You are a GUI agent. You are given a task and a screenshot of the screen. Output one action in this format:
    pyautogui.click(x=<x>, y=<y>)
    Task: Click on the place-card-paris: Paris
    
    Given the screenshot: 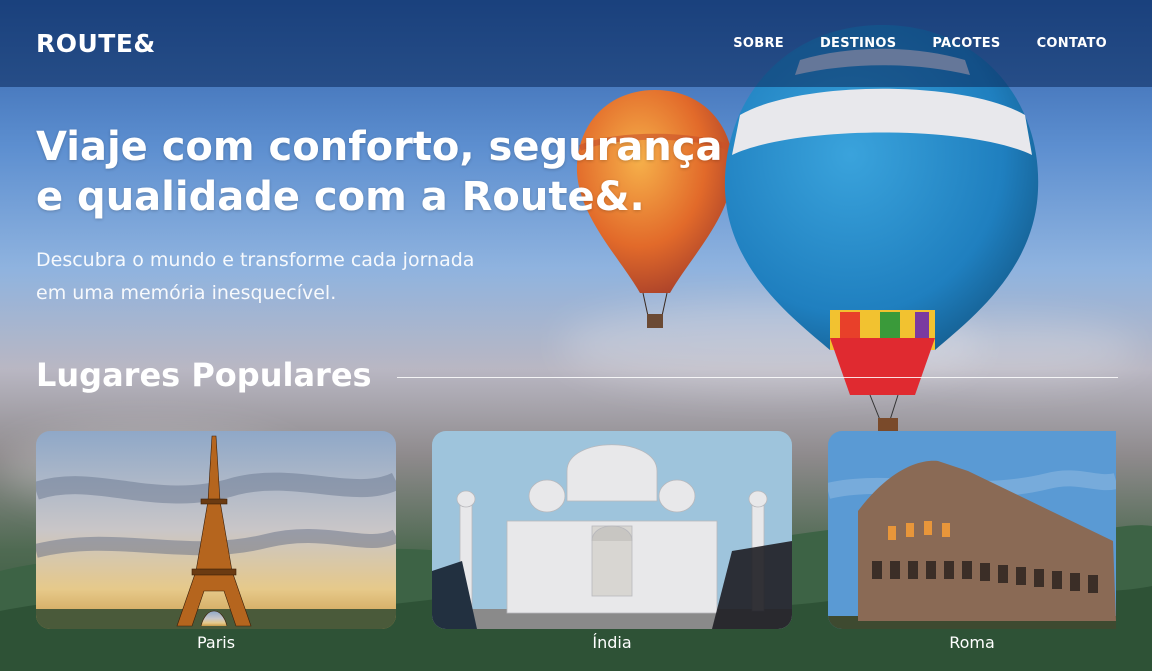 What is the action you would take?
    pyautogui.click(x=216, y=541)
    